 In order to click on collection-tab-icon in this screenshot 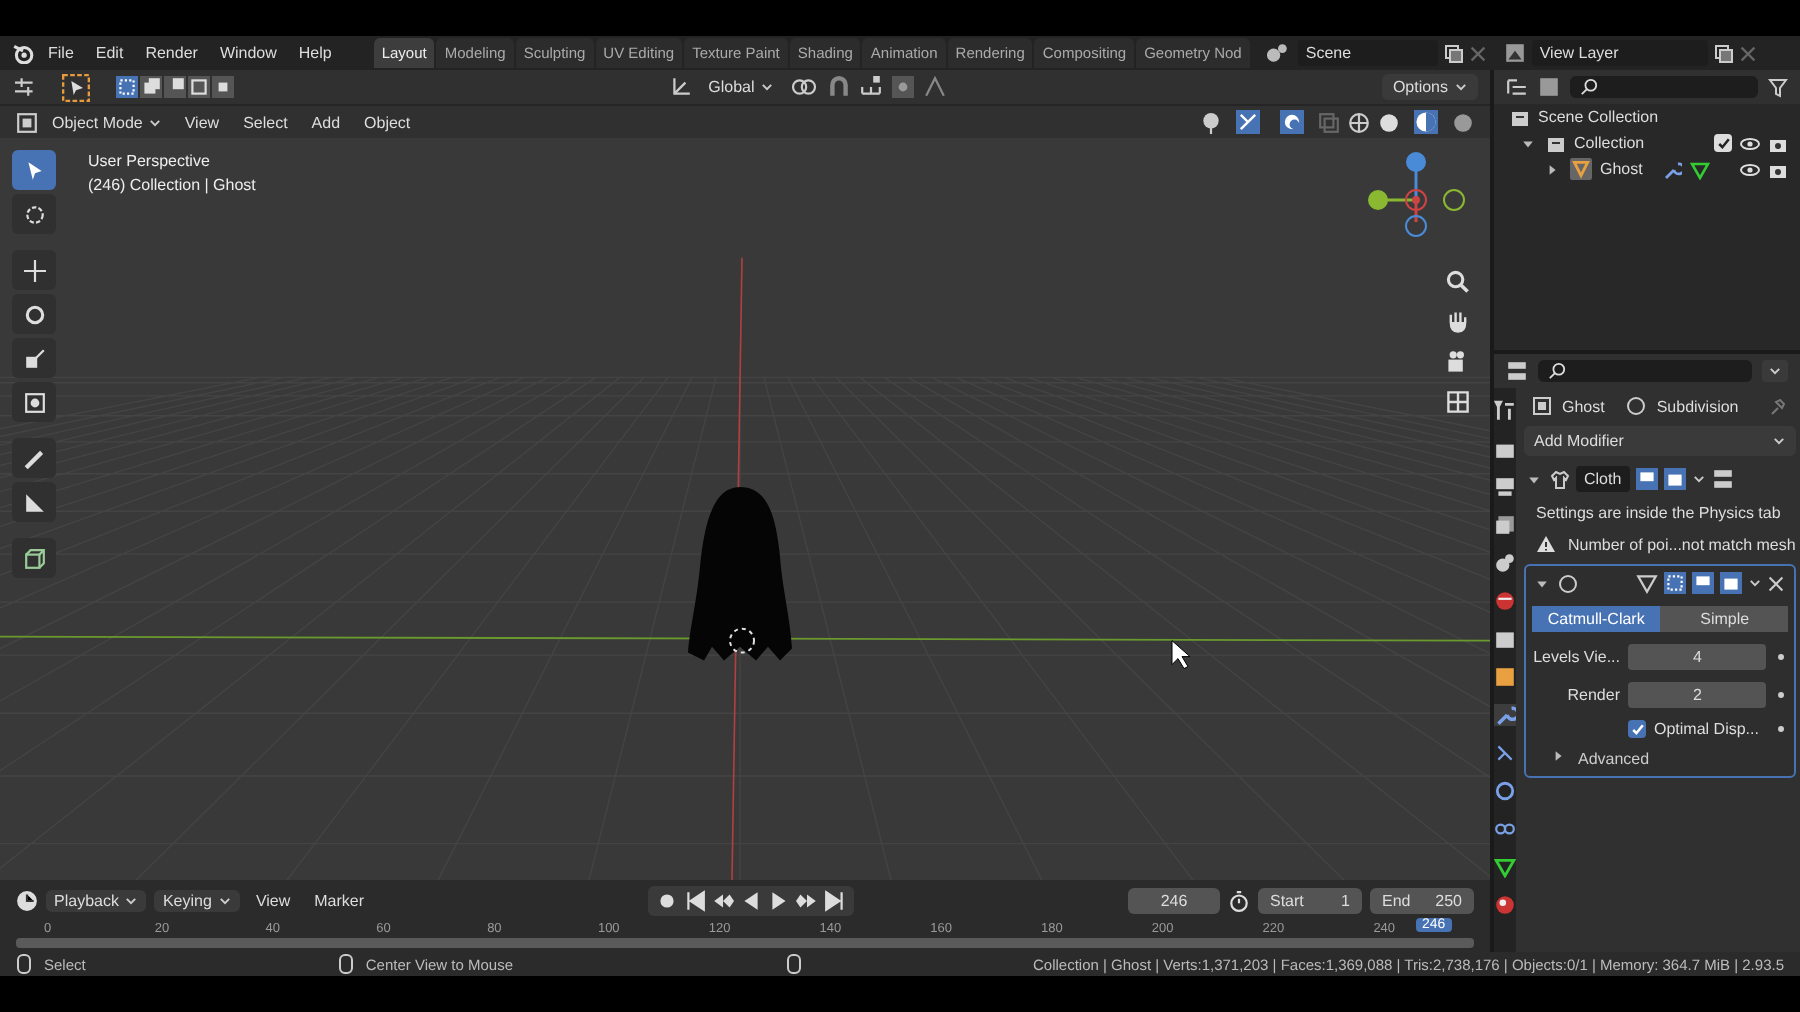, I will do `click(1505, 639)`.